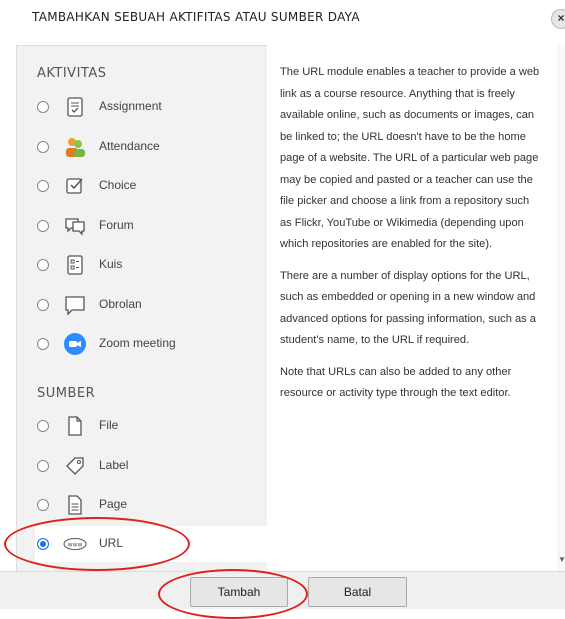 Image resolution: width=565 pixels, height=619 pixels. Describe the element at coordinates (75, 344) in the screenshot. I see `zoom-icon` at that location.